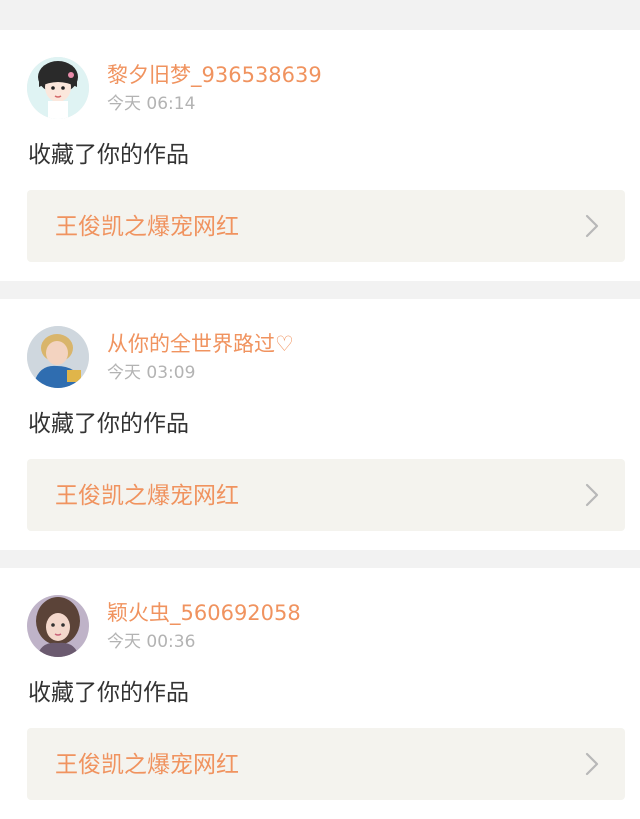  I want to click on username: 颖火虫_560692058, so click(204, 613).